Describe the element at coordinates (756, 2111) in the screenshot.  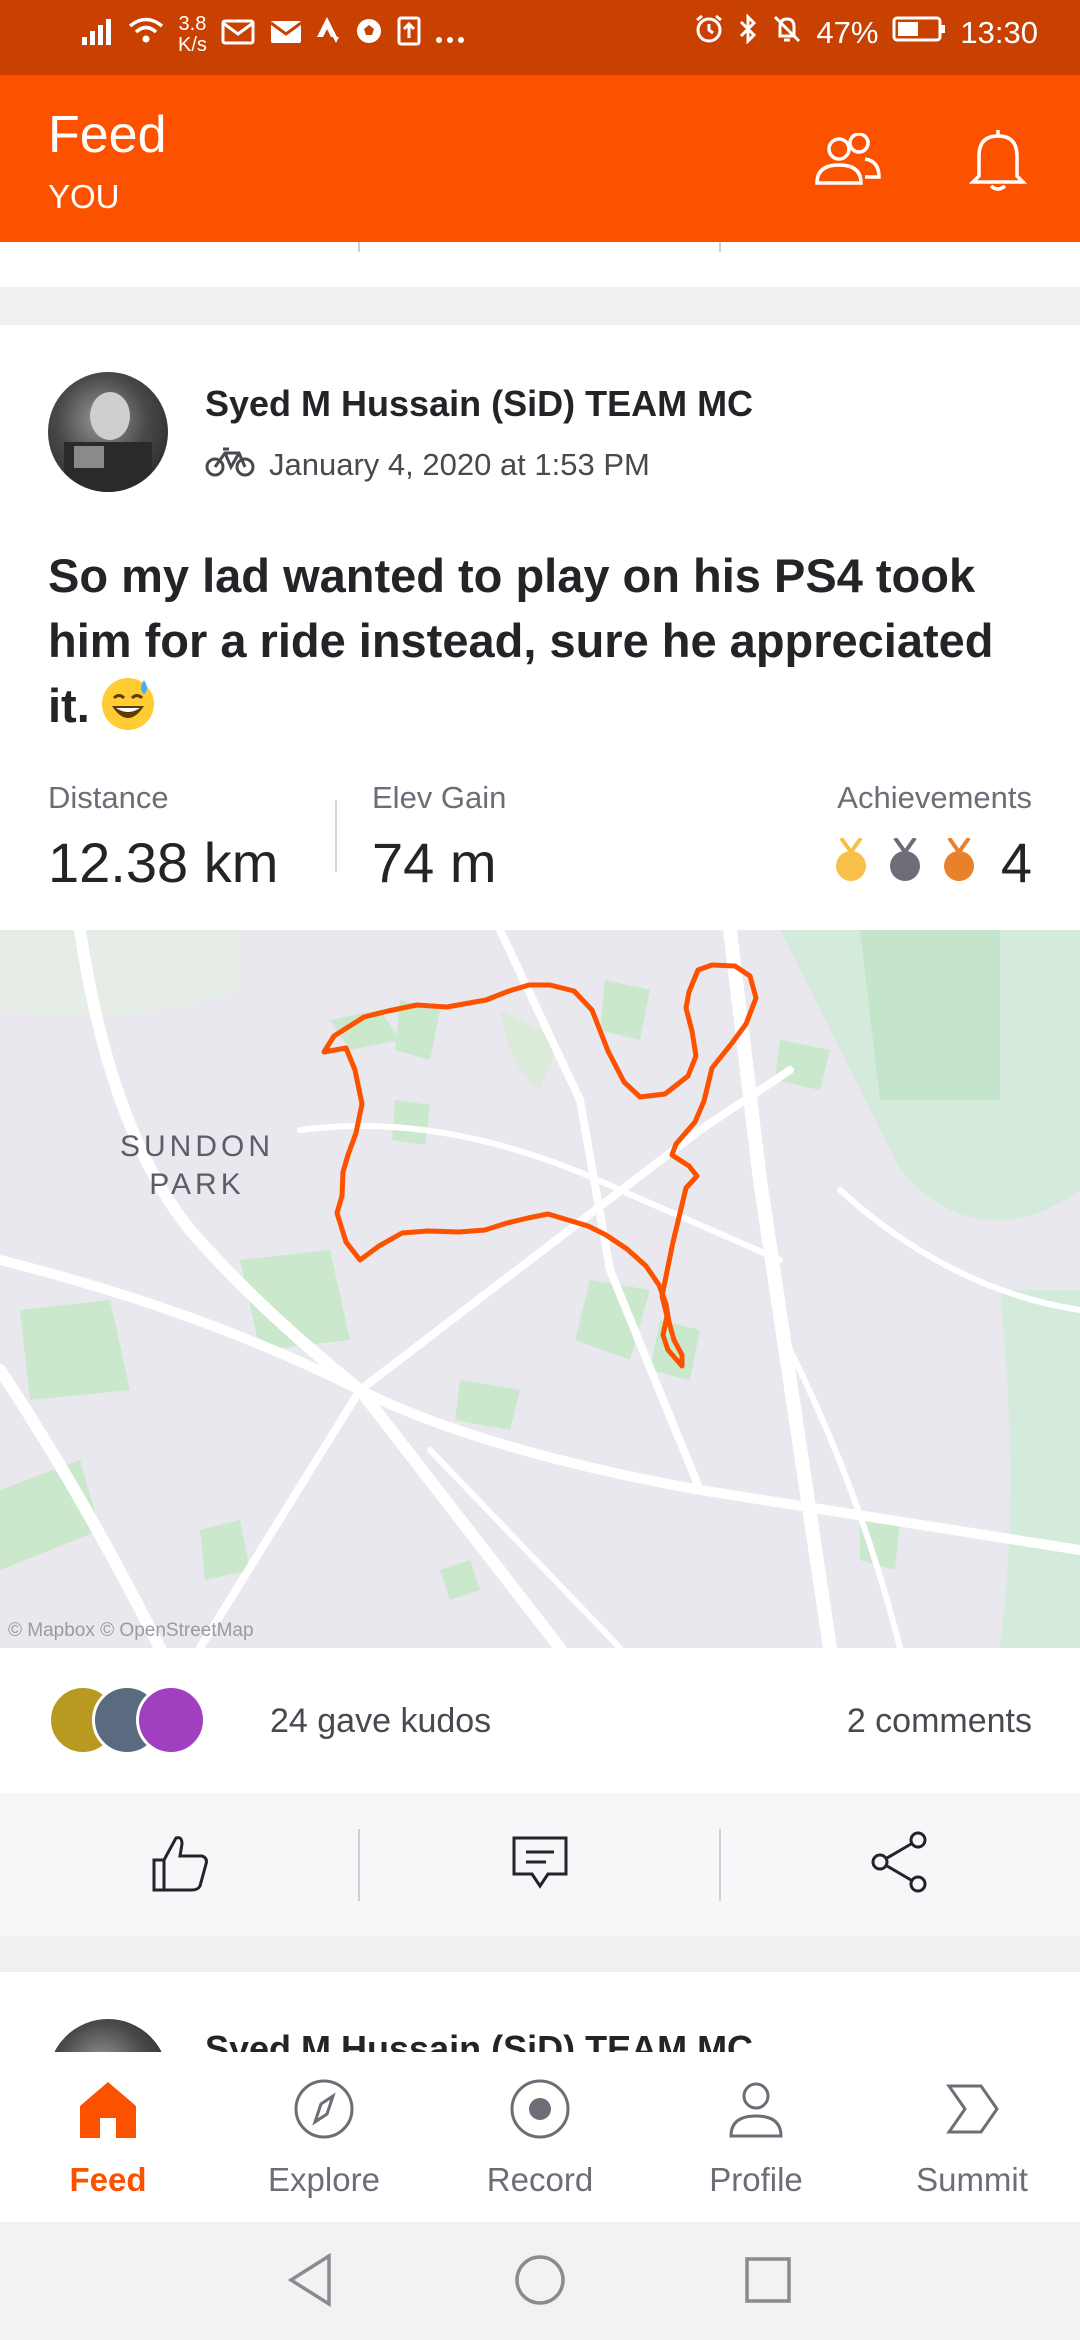
I see `profile-icon` at that location.